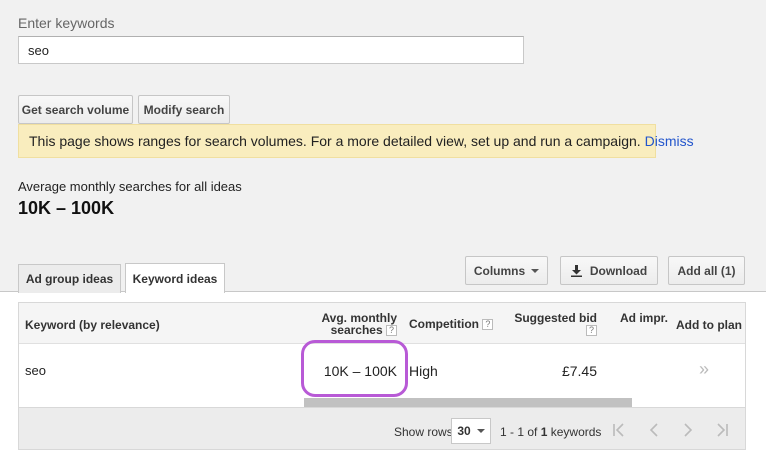 The height and width of the screenshot is (450, 766). Describe the element at coordinates (35, 370) in the screenshot. I see `cell-keyword: seo` at that location.